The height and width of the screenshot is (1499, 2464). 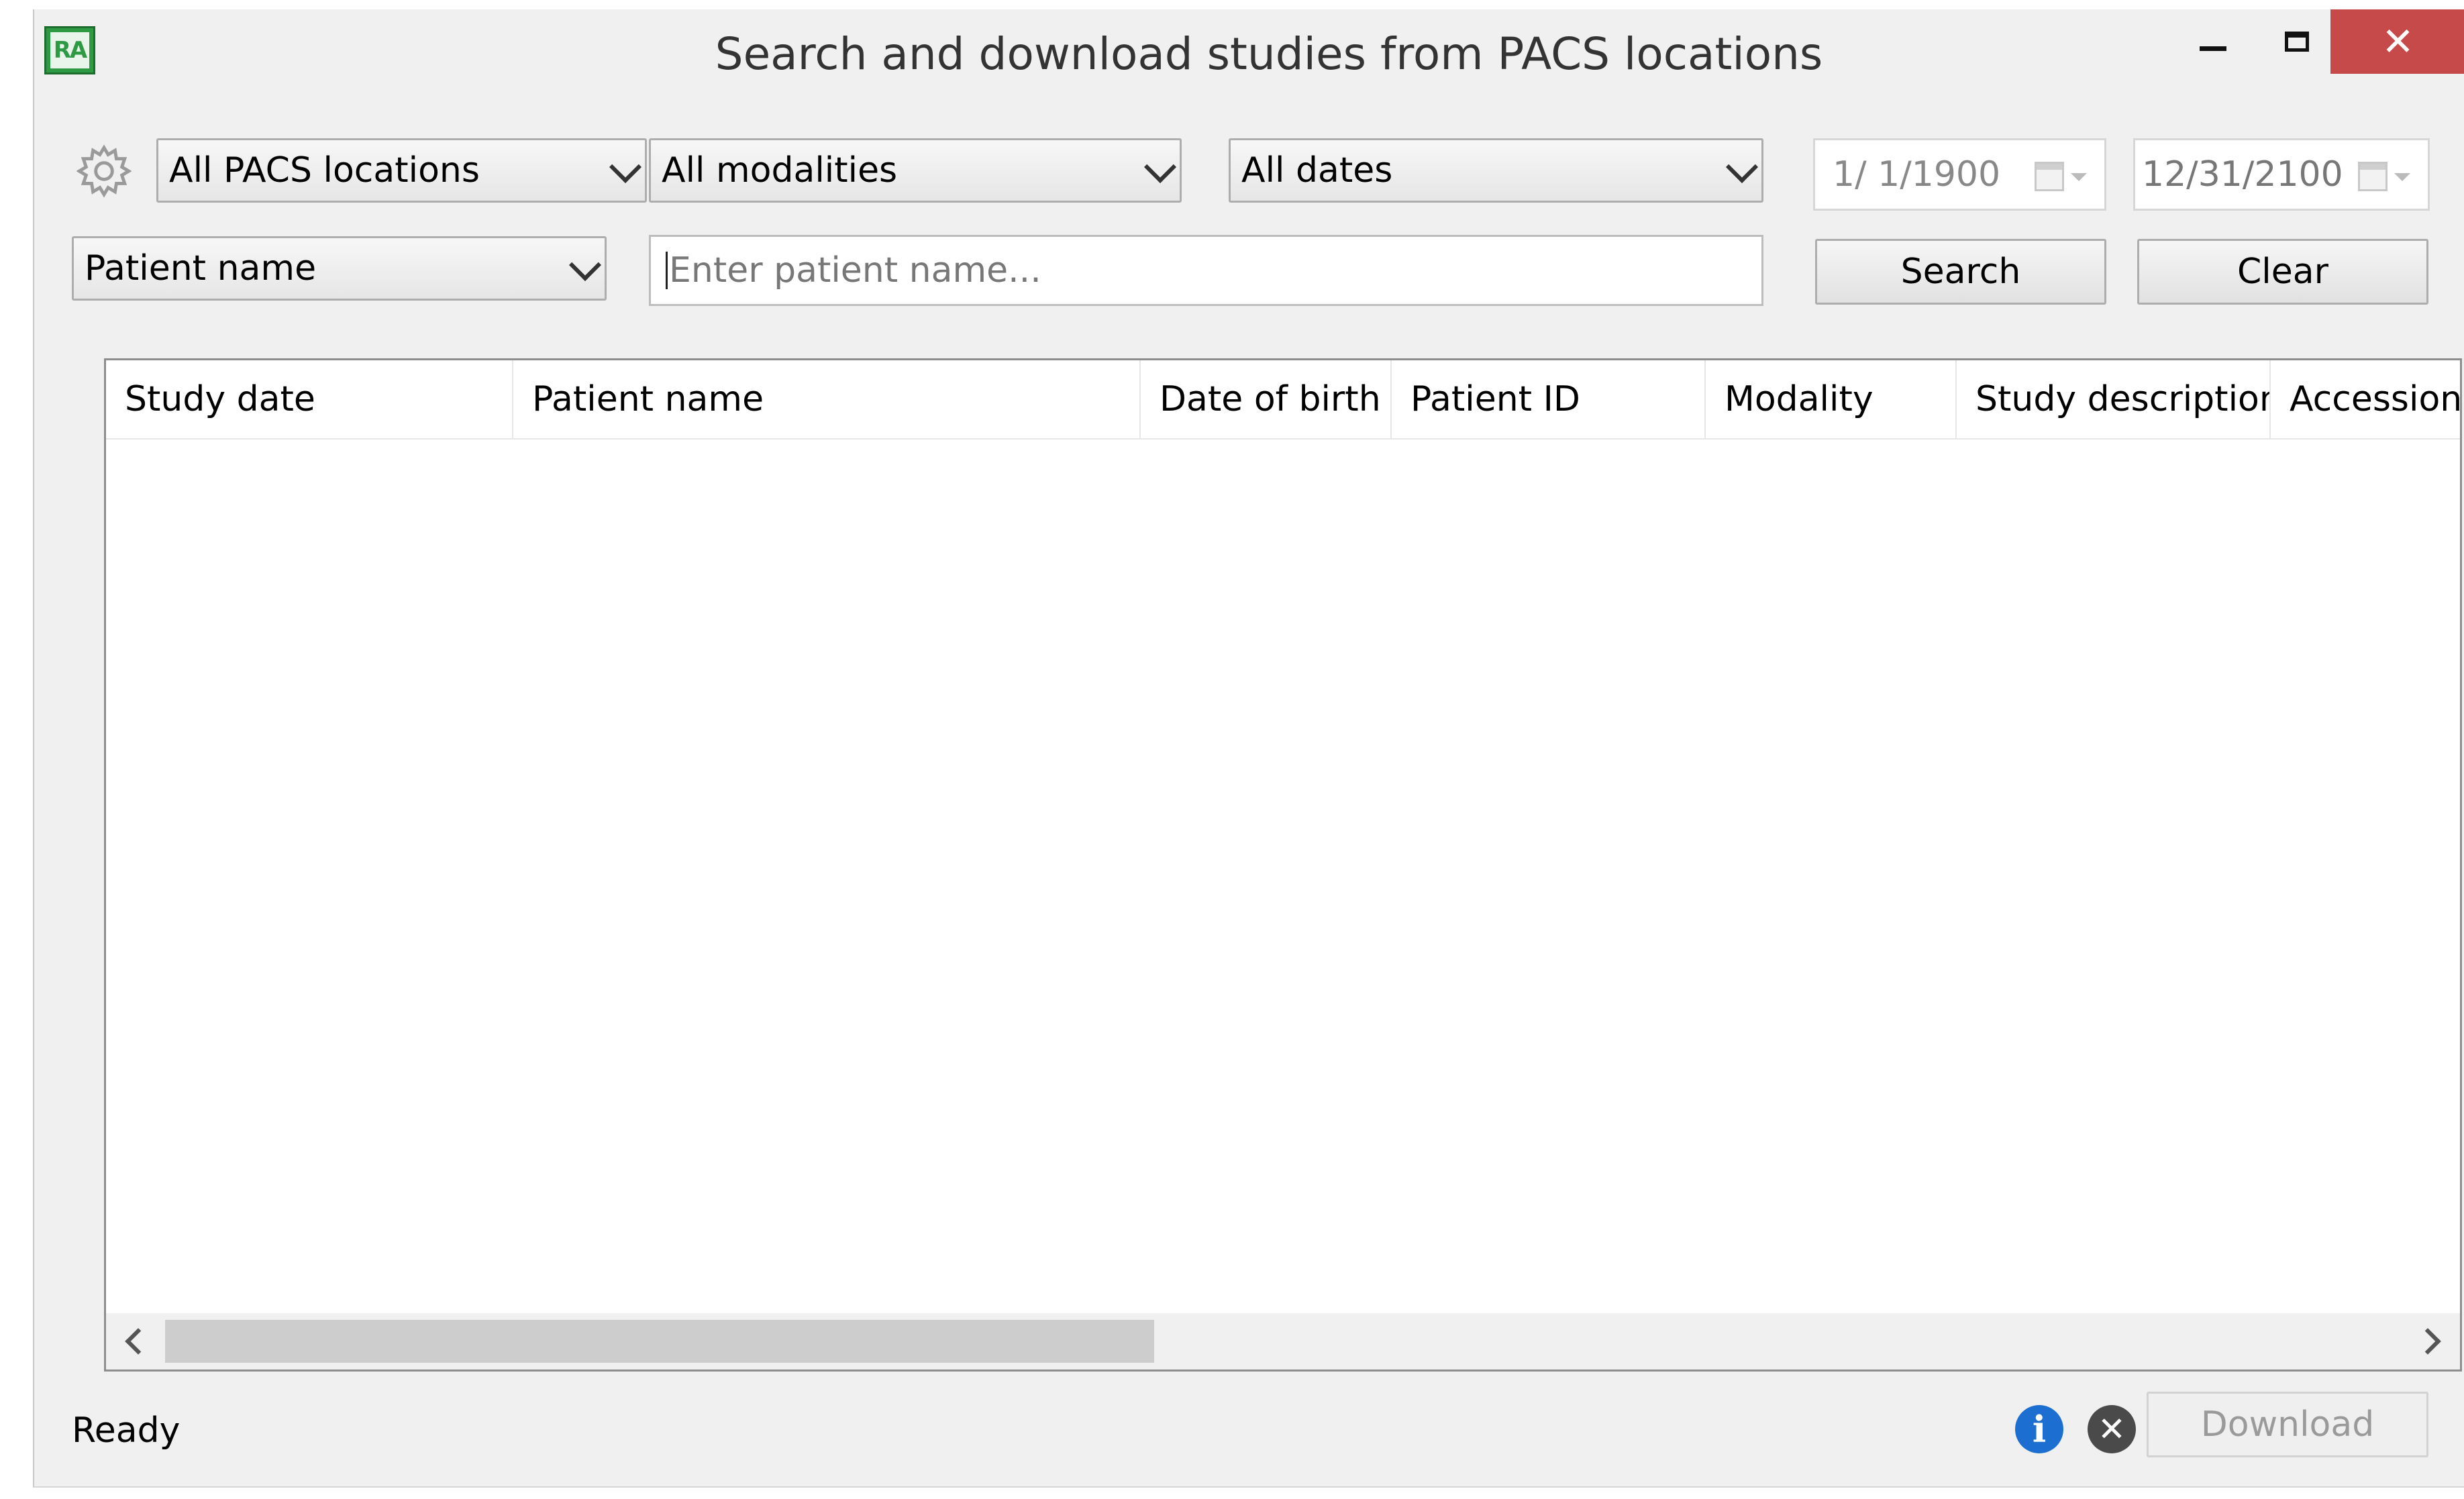 I want to click on minimize-icon, so click(x=2213, y=48).